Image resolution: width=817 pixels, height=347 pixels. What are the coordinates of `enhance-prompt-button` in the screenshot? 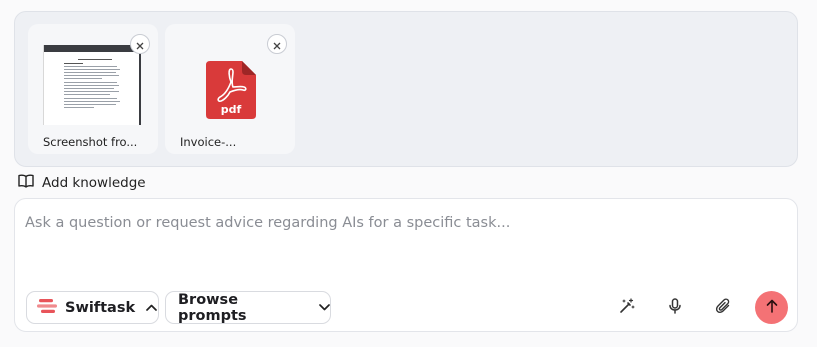 It's located at (627, 308).